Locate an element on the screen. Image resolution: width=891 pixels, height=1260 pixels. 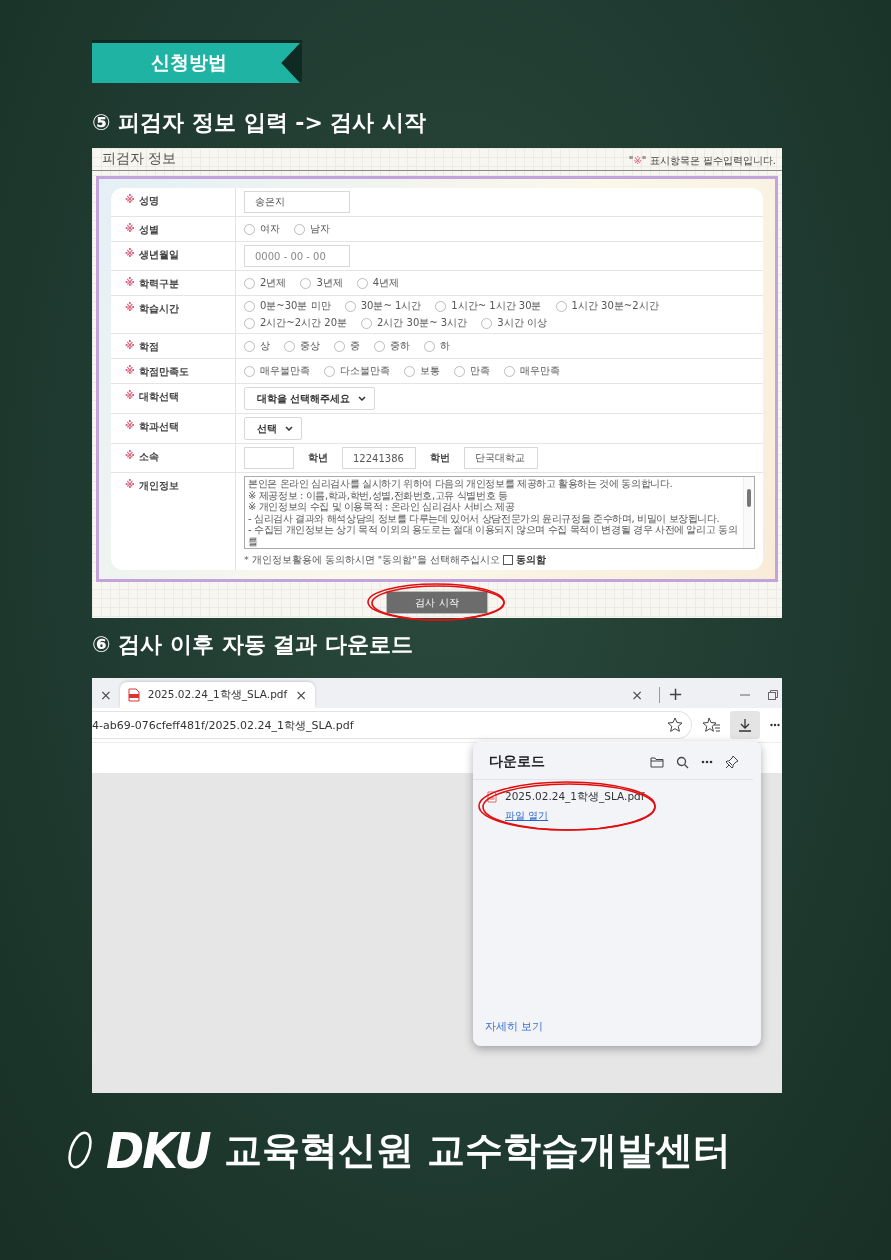
input-field is located at coordinates (269, 458).